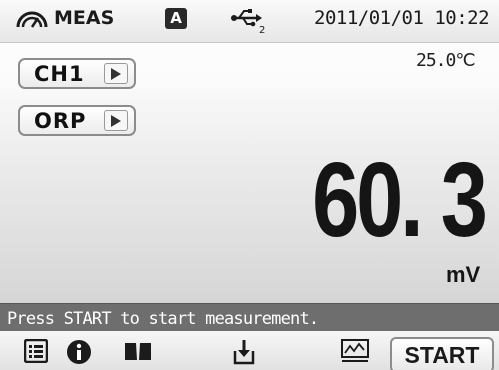  I want to click on gauge-icon, so click(32, 19).